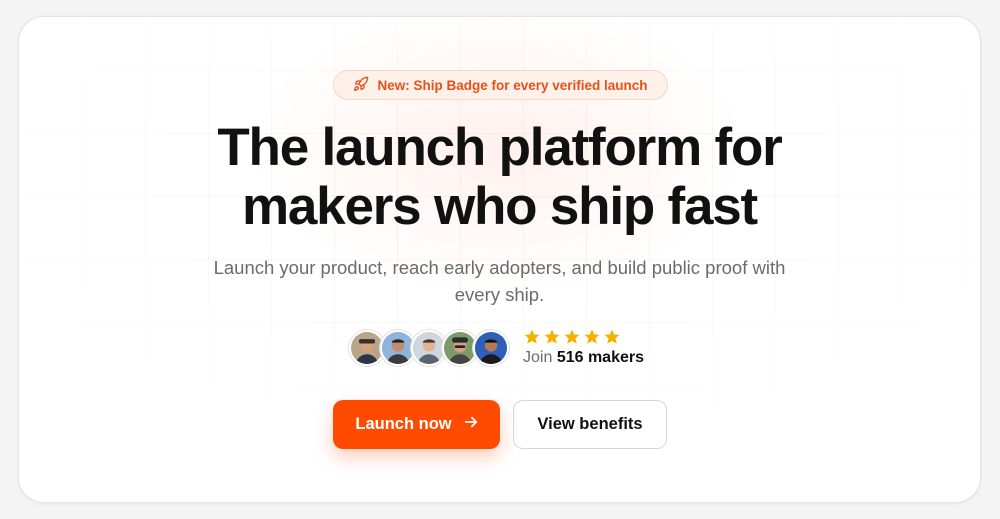  I want to click on view-benefits-button: View benefits, so click(590, 424).